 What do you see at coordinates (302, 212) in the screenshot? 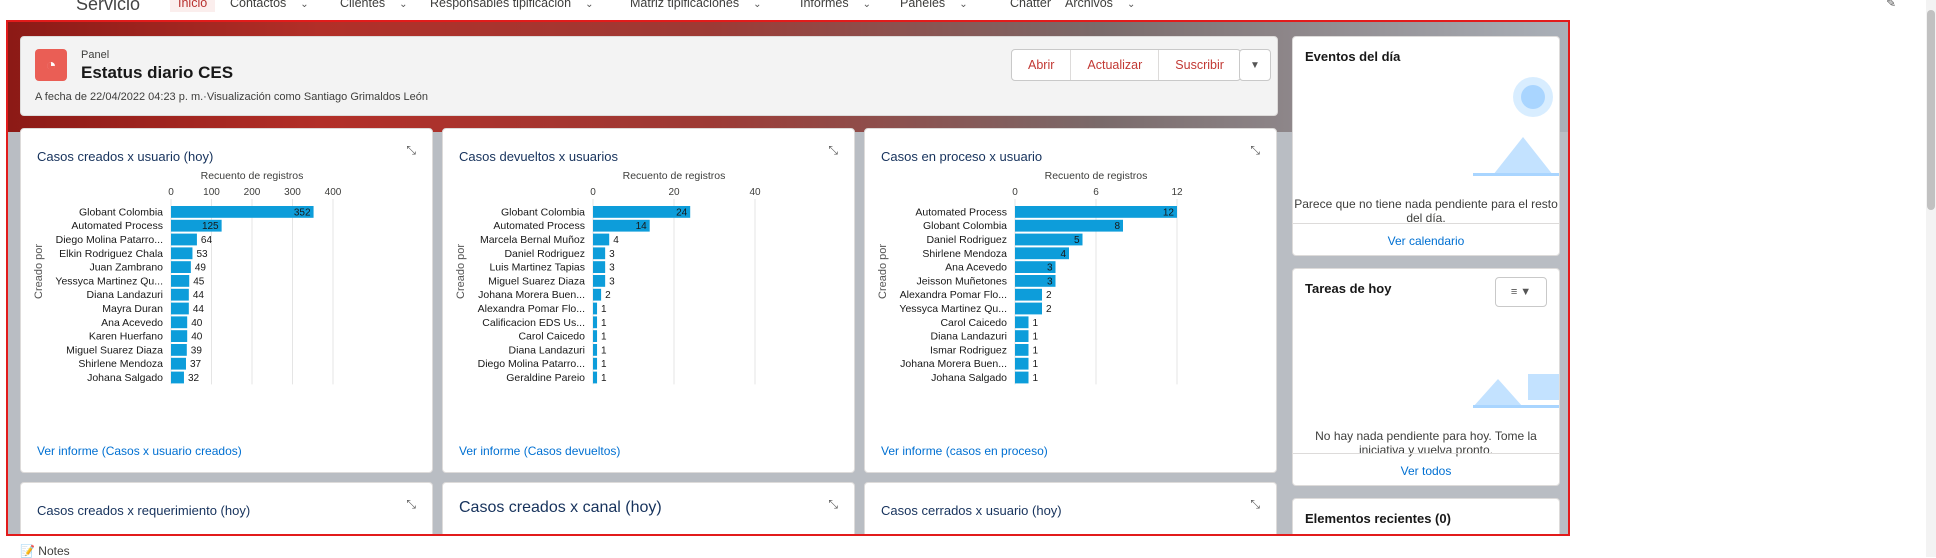
I see `data-label: 352` at bounding box center [302, 212].